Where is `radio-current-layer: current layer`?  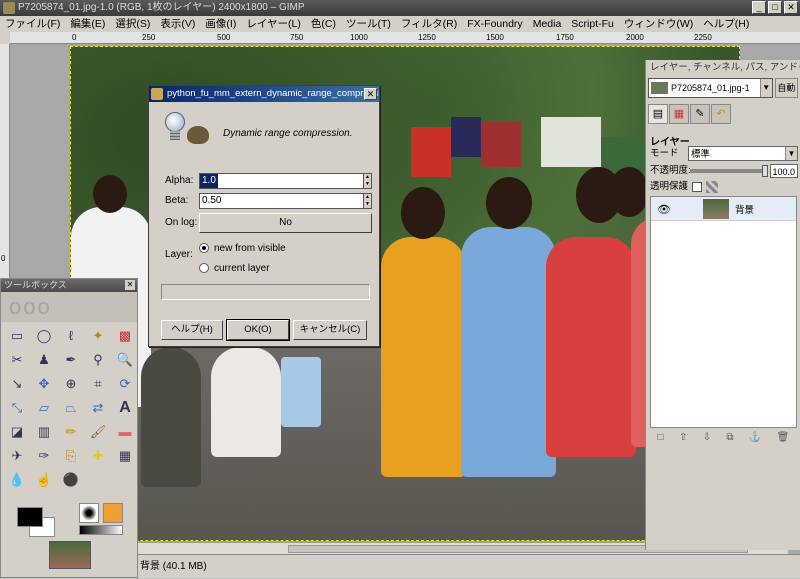
radio-current-layer: current layer is located at coordinates (242, 268).